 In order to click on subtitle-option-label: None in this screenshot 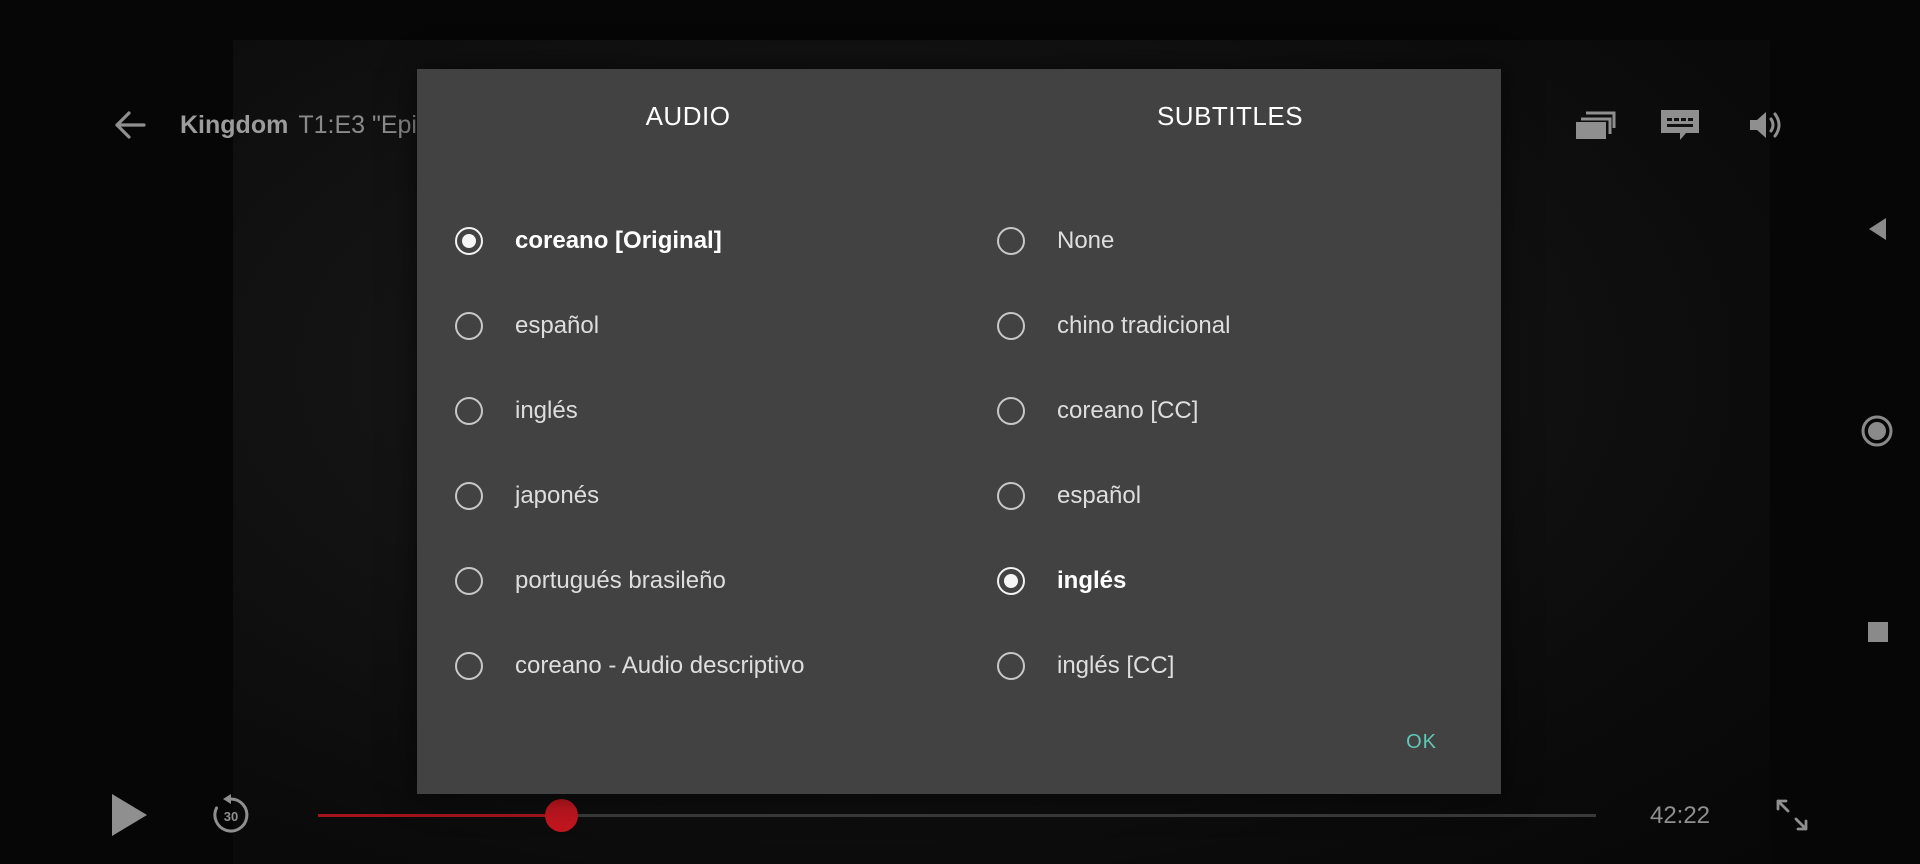, I will do `click(1086, 240)`.